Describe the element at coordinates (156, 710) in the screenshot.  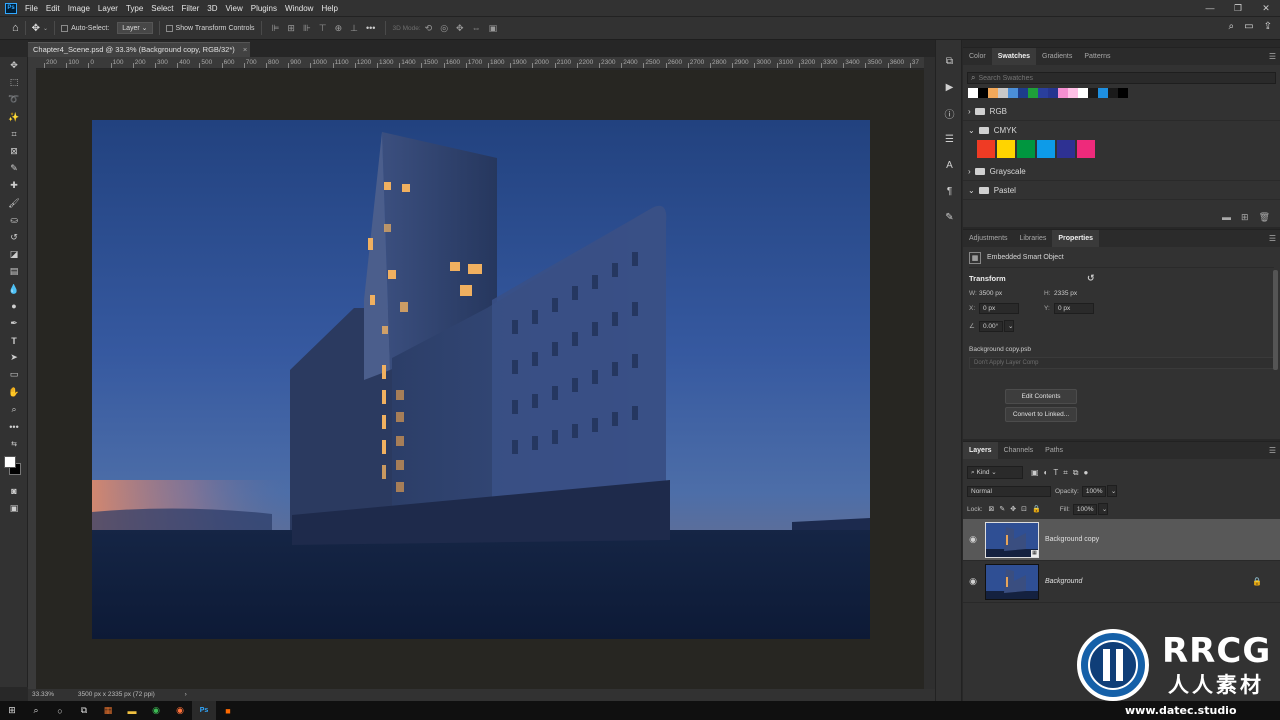
I see `chrome-icon: ◉` at that location.